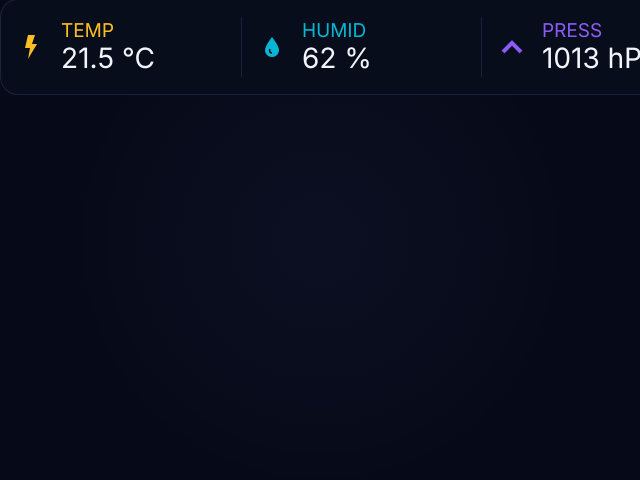 Image resolution: width=640 pixels, height=480 pixels. What do you see at coordinates (573, 31) in the screenshot?
I see `sensor-label: PRESS` at bounding box center [573, 31].